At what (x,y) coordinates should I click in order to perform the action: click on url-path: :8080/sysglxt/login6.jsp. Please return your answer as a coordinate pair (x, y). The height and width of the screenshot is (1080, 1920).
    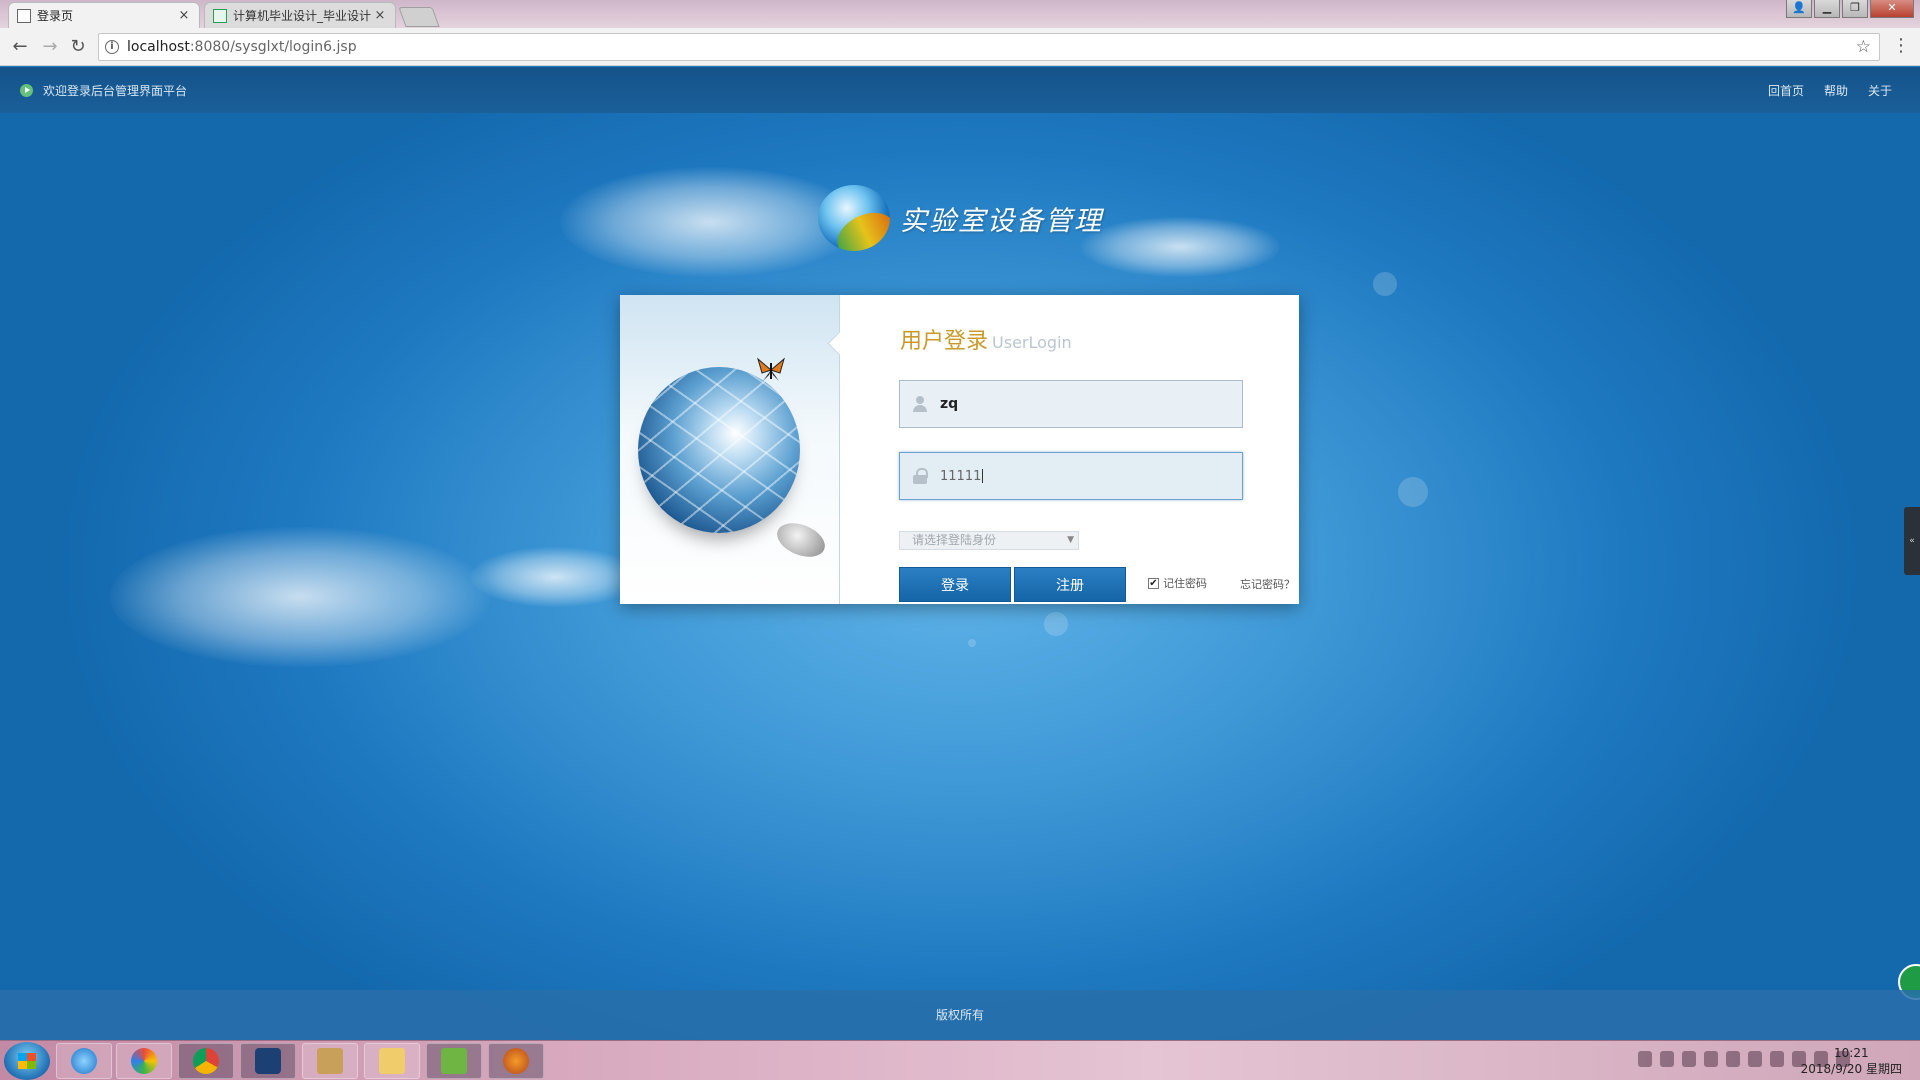
    Looking at the image, I should click on (273, 47).